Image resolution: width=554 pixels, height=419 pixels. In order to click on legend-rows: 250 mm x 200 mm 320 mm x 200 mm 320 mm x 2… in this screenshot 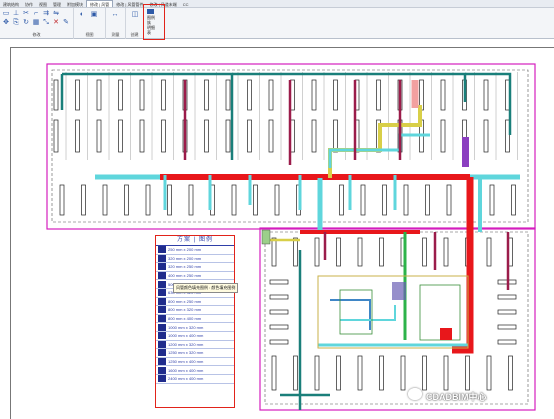, I will do `click(195, 315)`.